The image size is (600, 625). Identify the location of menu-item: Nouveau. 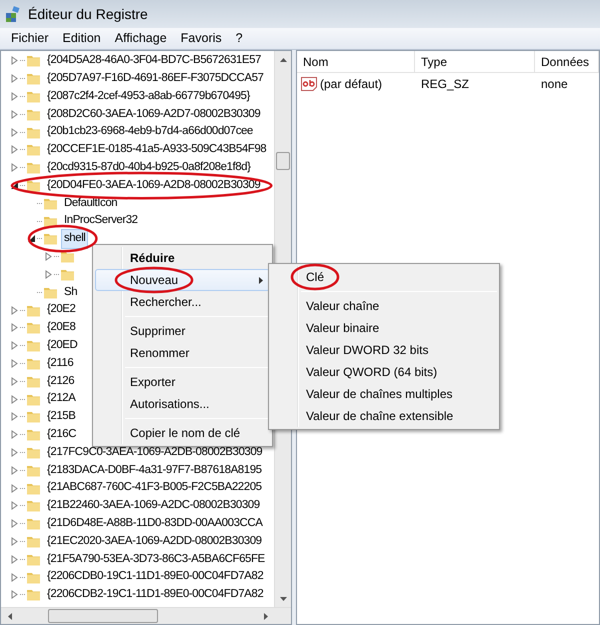
(182, 280).